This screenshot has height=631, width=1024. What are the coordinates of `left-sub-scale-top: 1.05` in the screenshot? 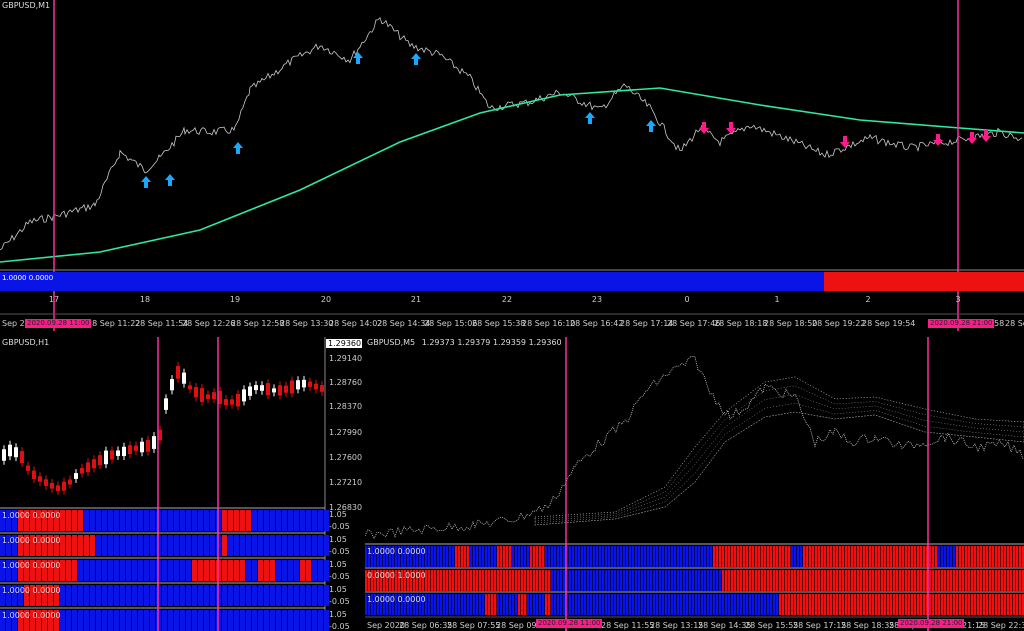 It's located at (338, 564).